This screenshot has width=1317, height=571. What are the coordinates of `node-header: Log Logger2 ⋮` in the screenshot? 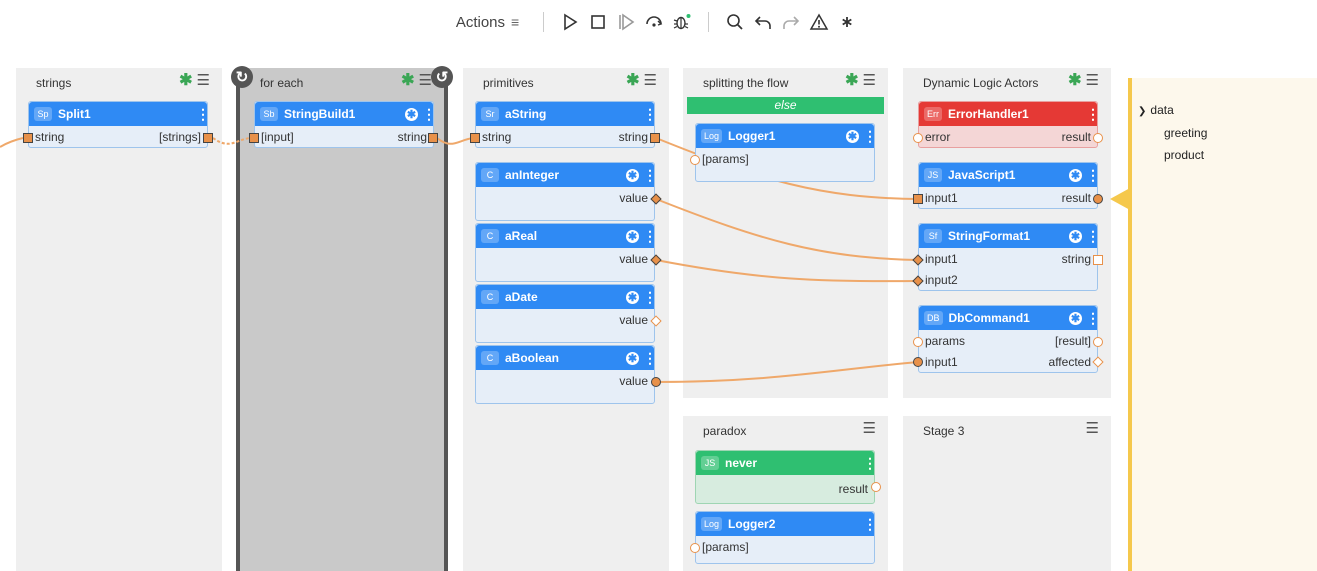 It's located at (786, 524).